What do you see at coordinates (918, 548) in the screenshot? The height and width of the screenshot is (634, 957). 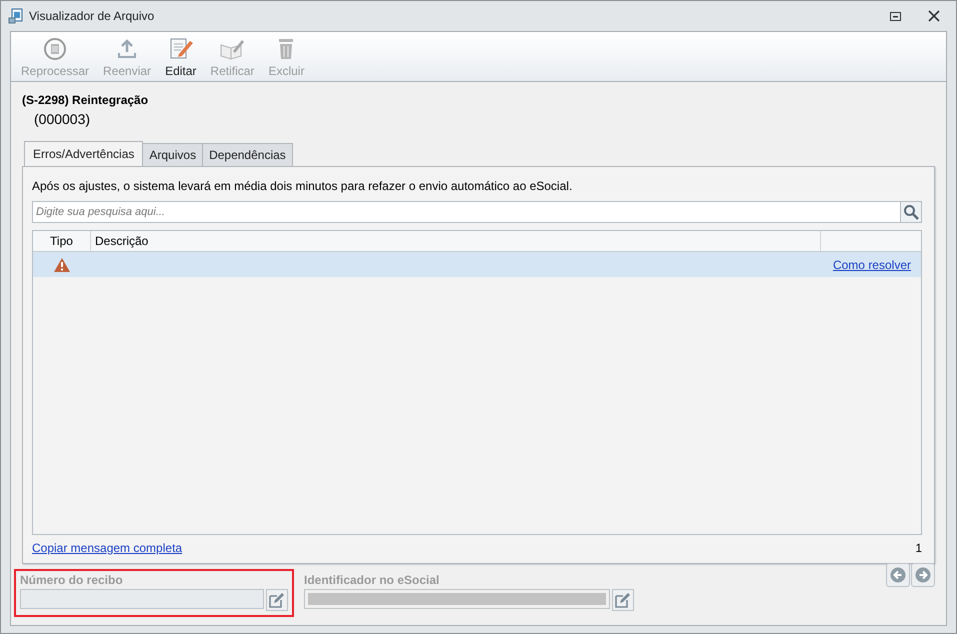 I see `item-count: 1` at bounding box center [918, 548].